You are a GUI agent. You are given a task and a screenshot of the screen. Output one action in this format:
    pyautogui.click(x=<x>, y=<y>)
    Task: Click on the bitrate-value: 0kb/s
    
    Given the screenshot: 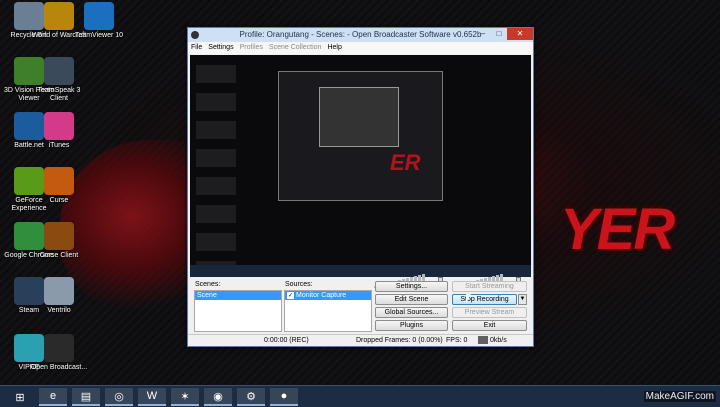 What is the action you would take?
    pyautogui.click(x=498, y=340)
    